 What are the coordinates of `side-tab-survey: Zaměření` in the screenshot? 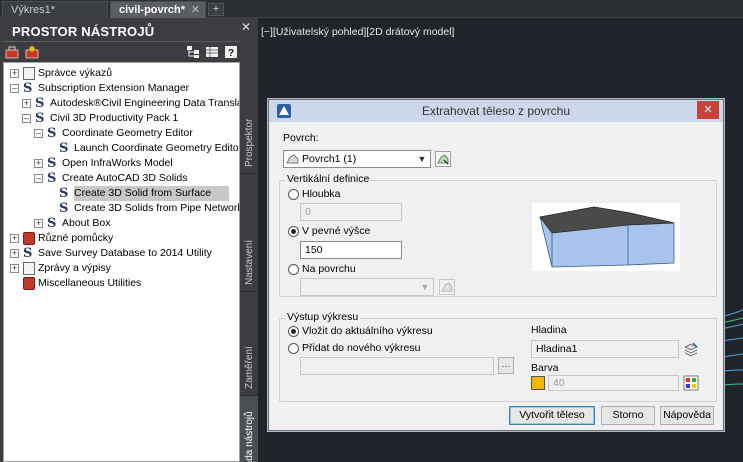 It's located at (249, 344).